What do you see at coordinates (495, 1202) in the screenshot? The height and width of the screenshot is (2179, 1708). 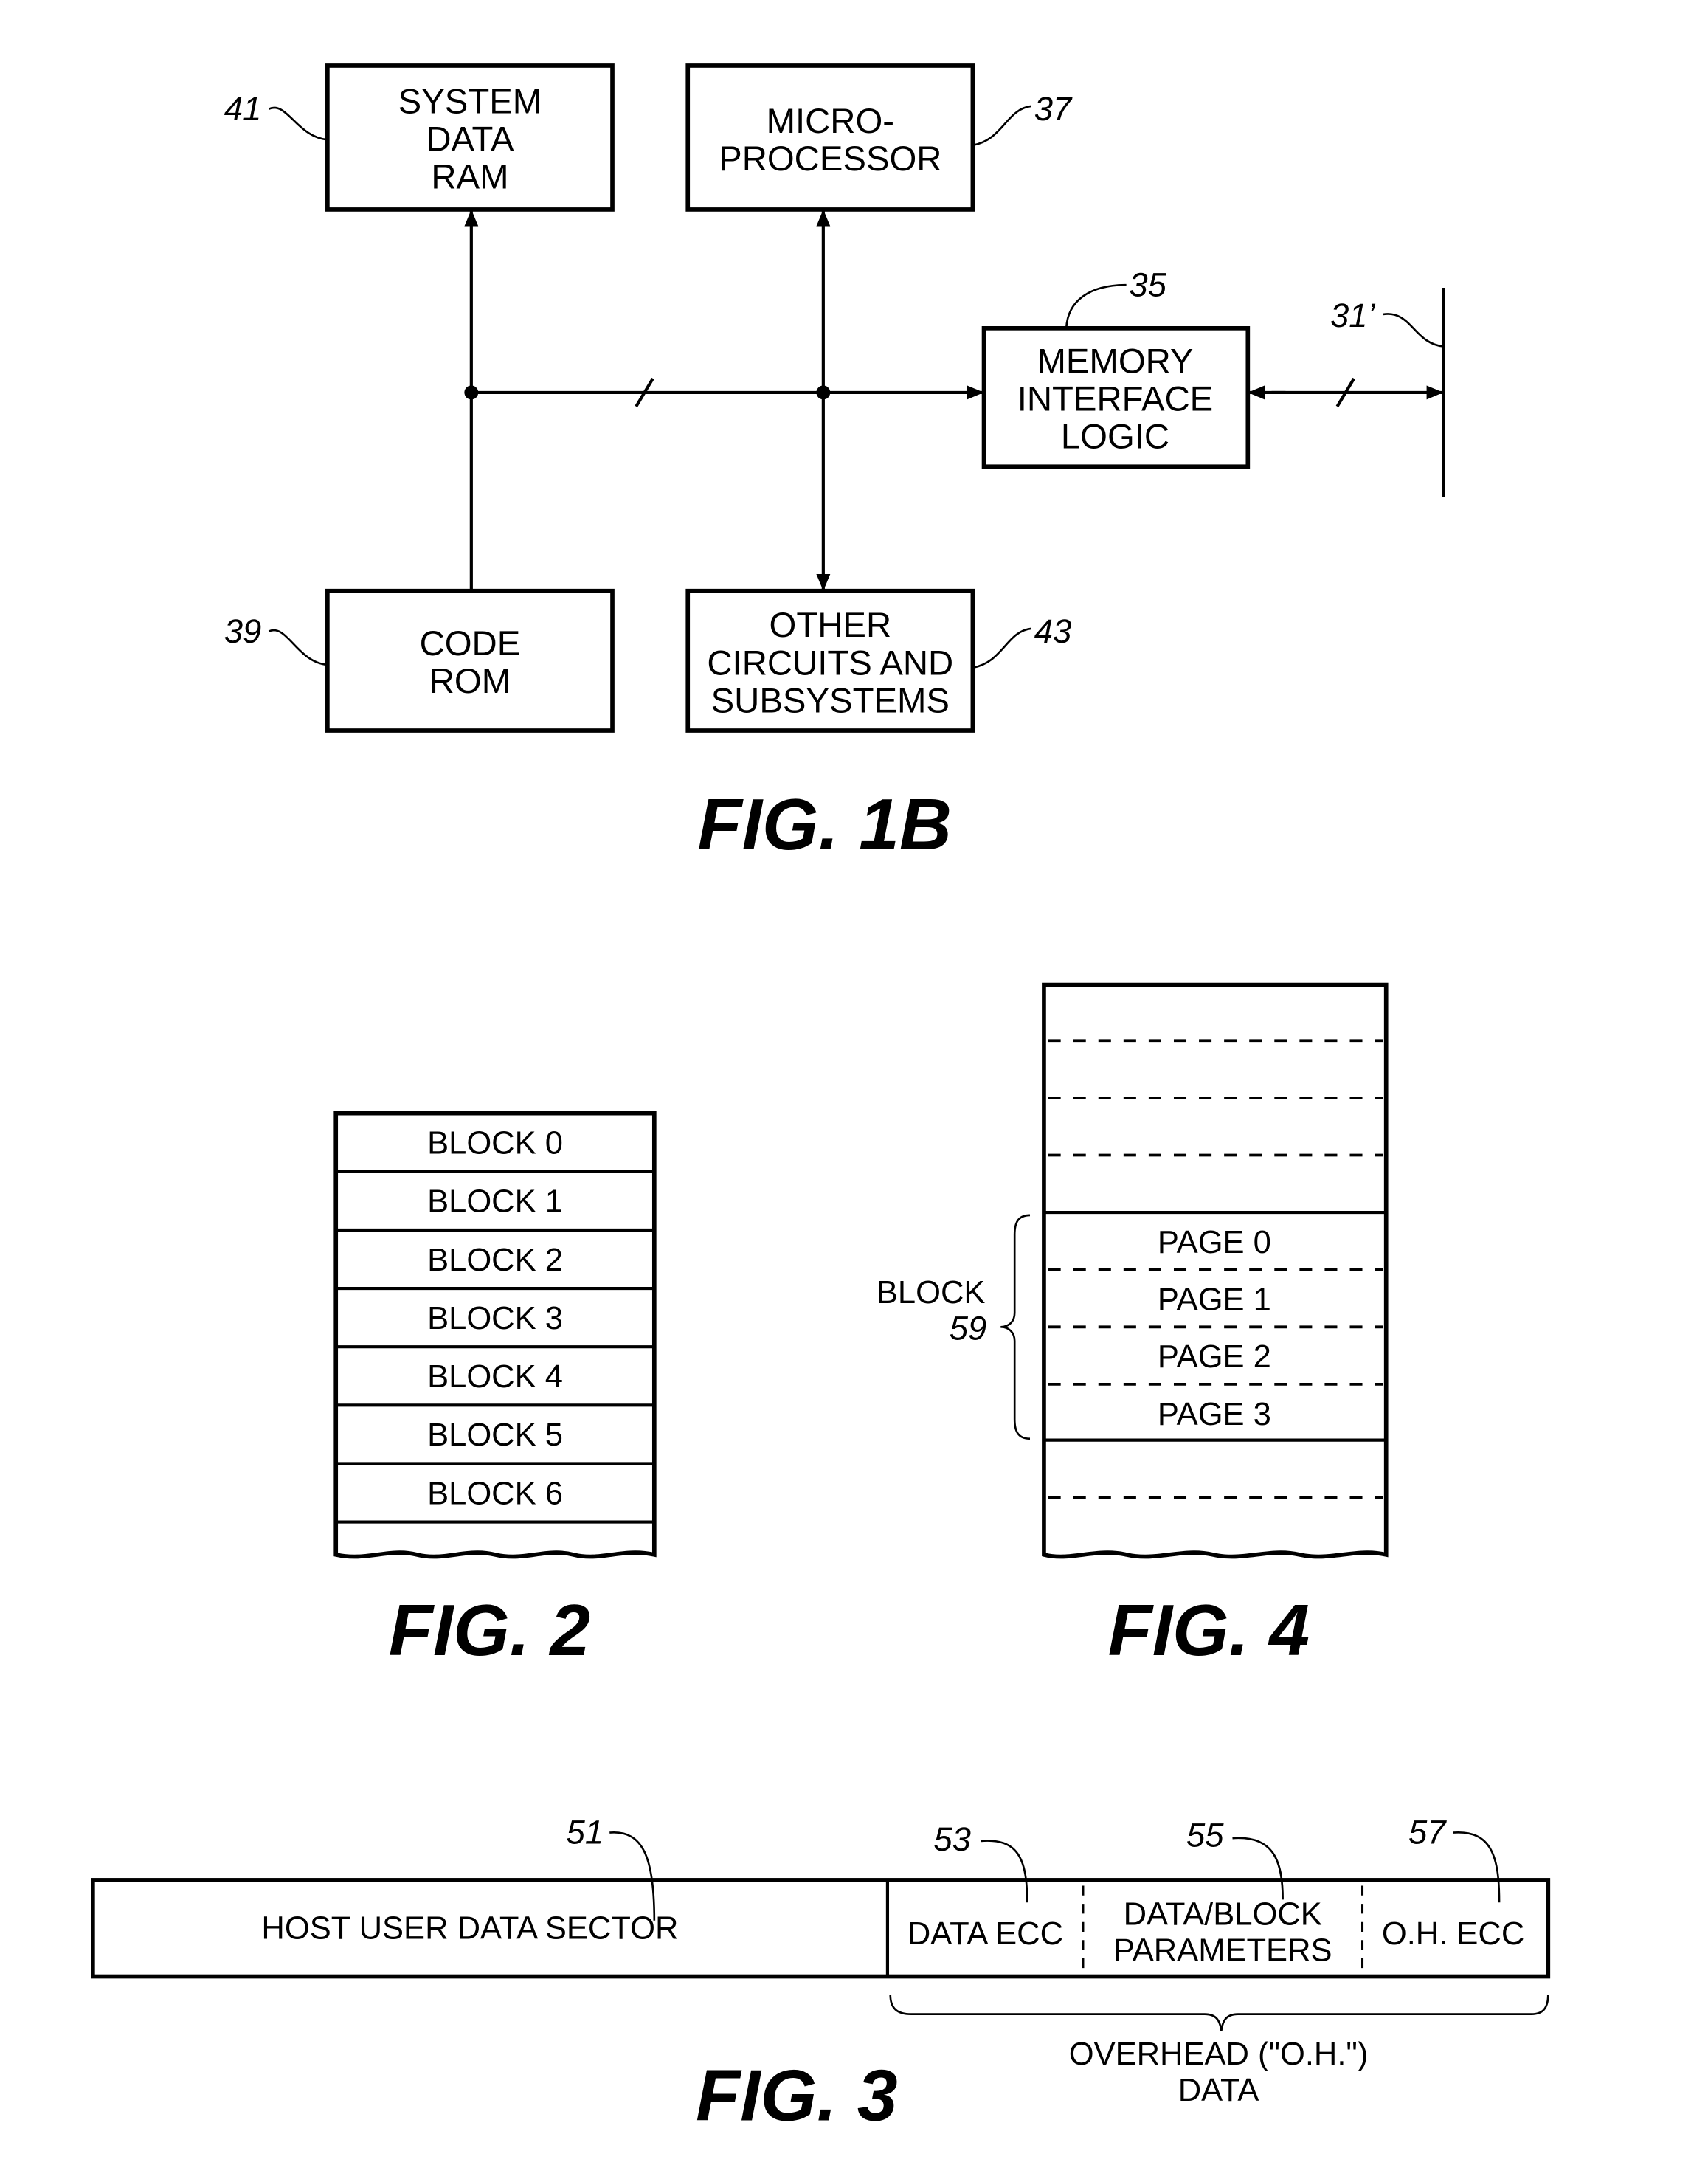 I see `block-1-label: BLOCK 1` at bounding box center [495, 1202].